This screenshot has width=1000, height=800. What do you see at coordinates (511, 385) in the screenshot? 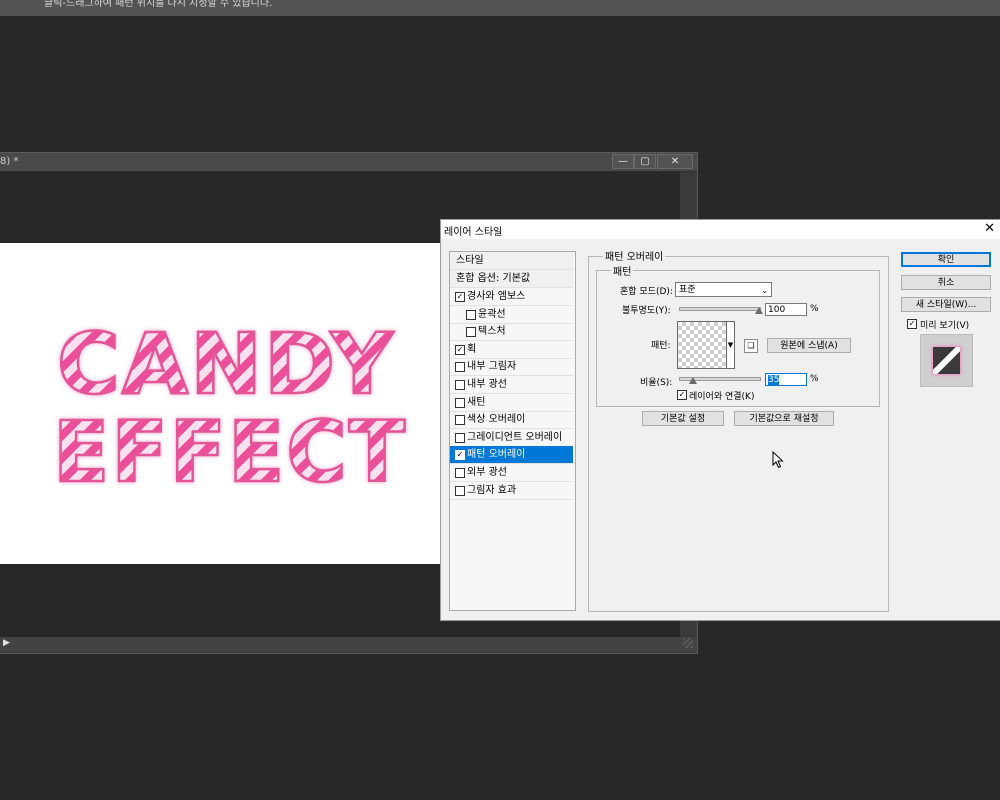
I see `effect-item: 내부 광선` at bounding box center [511, 385].